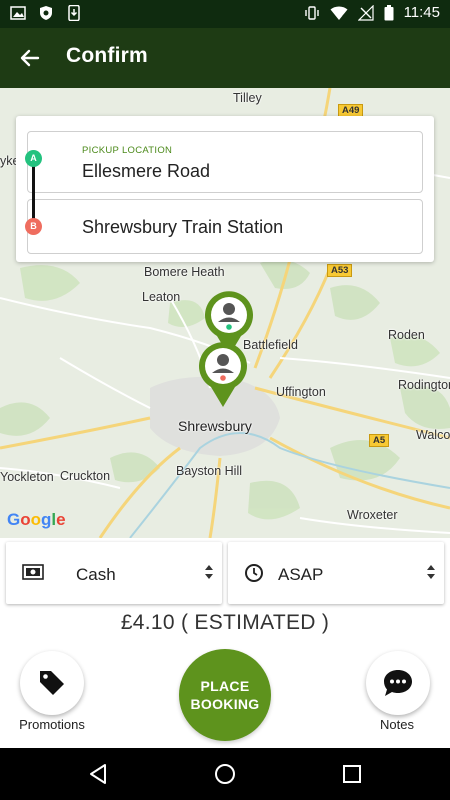  Describe the element at coordinates (397, 724) in the screenshot. I see `notes-label: Notes` at that location.